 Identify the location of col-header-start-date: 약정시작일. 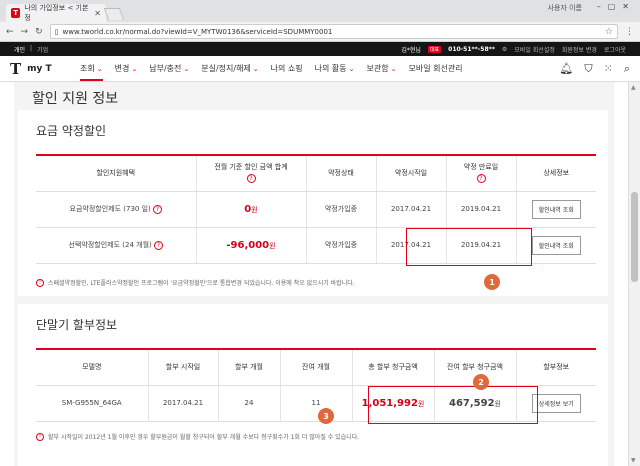
(410, 173).